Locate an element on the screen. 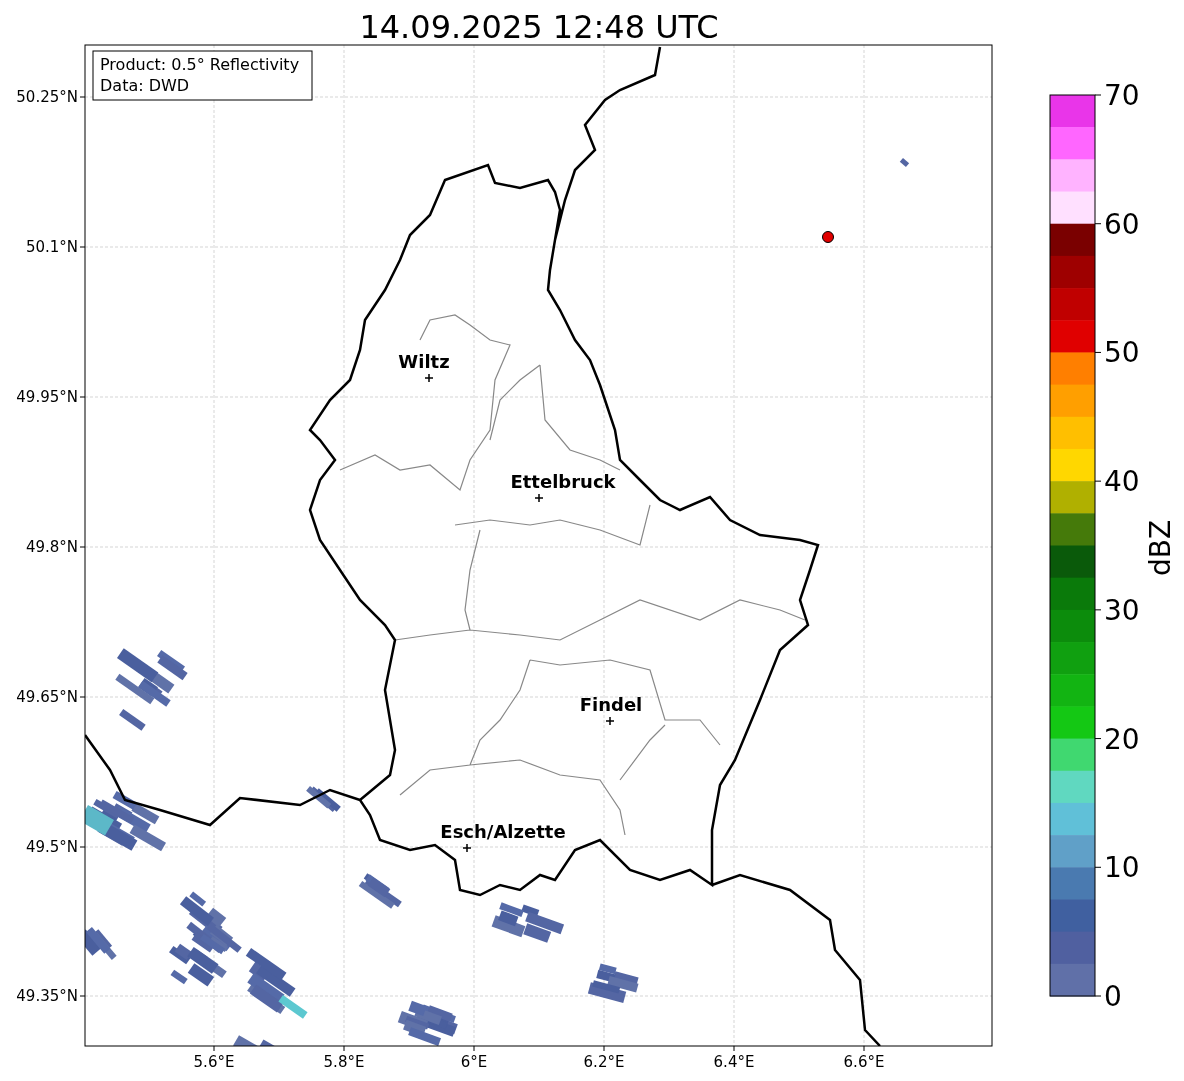 The image size is (1184, 1081). city-label: Findel is located at coordinates (611, 704).